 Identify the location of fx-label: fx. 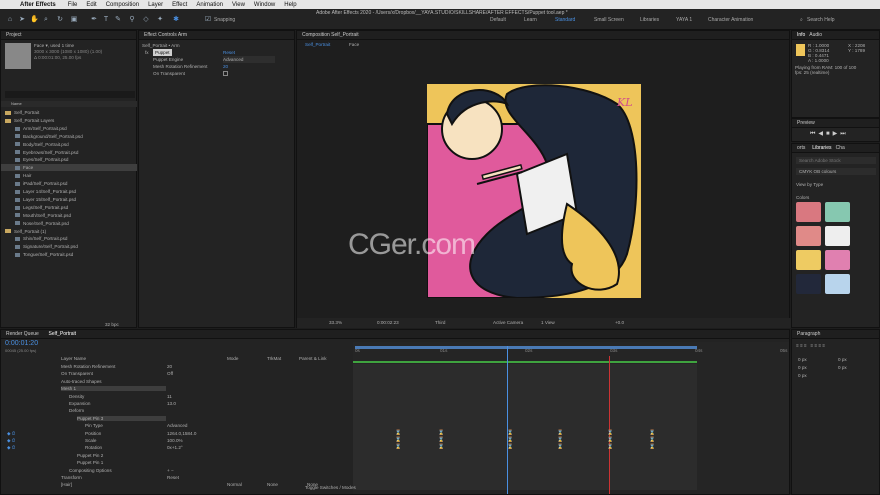
(147, 52).